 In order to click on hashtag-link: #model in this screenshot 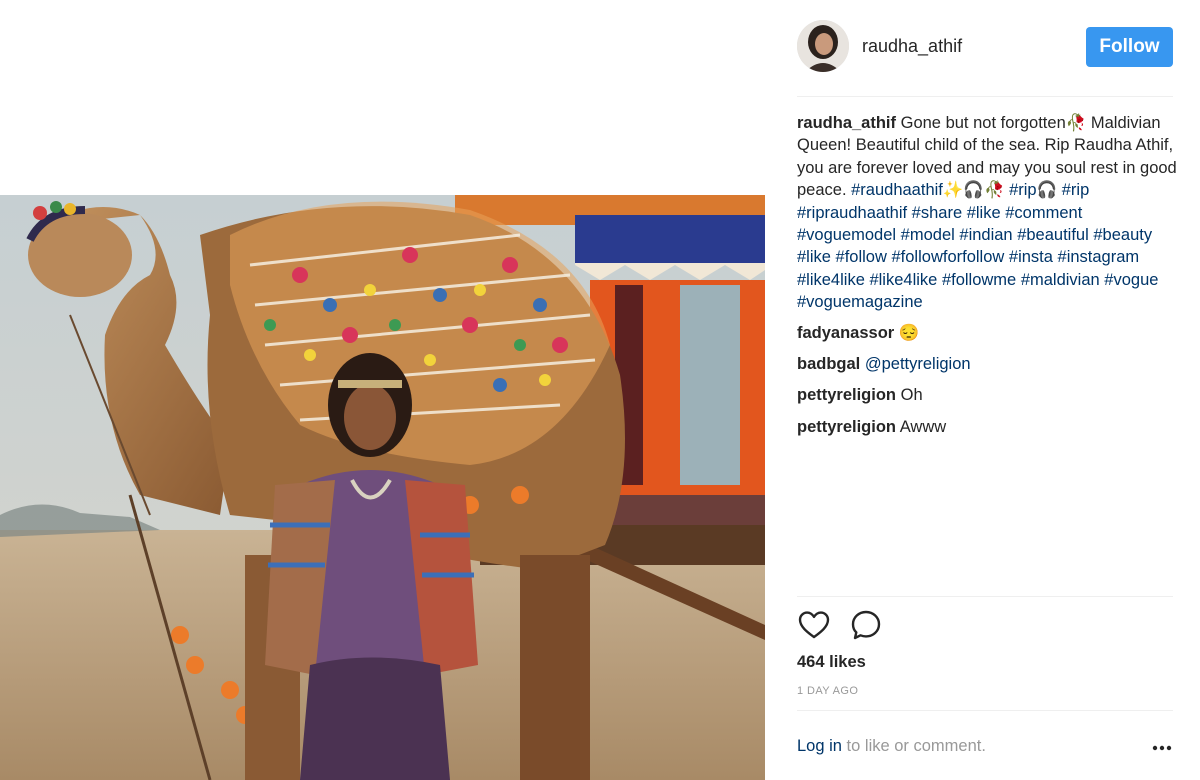, I will do `click(928, 235)`.